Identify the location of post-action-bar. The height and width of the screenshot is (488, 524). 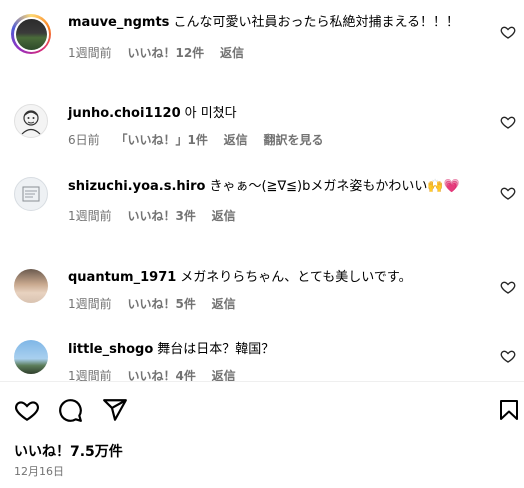
(262, 409).